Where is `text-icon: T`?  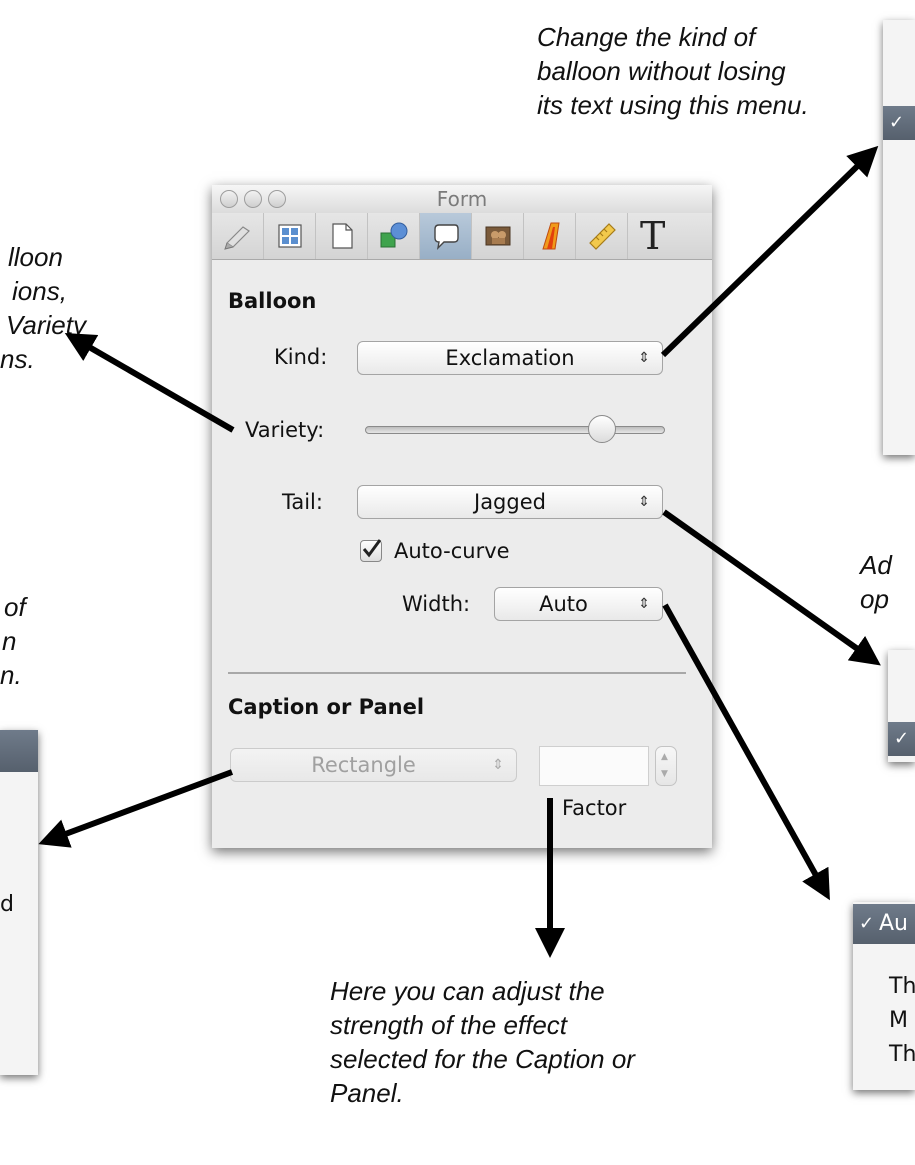
text-icon: T is located at coordinates (653, 236).